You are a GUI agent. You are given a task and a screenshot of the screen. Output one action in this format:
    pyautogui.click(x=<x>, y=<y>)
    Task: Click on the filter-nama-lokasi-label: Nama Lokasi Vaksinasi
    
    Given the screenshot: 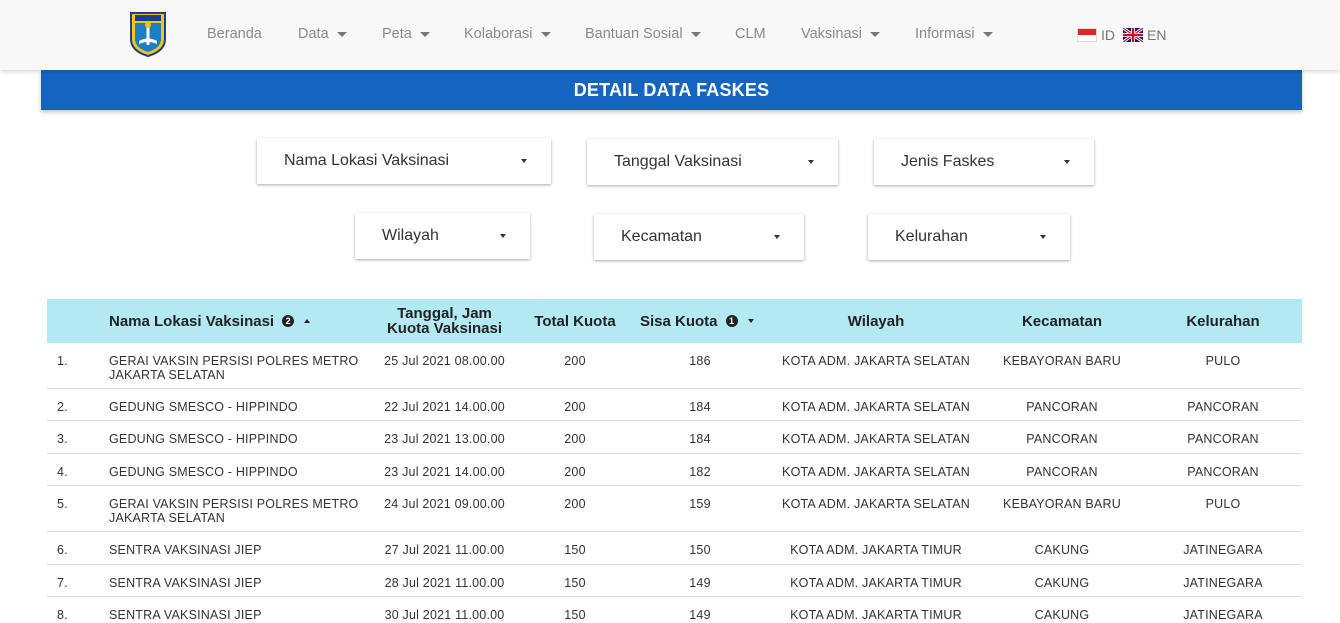 What is the action you would take?
    pyautogui.click(x=367, y=160)
    